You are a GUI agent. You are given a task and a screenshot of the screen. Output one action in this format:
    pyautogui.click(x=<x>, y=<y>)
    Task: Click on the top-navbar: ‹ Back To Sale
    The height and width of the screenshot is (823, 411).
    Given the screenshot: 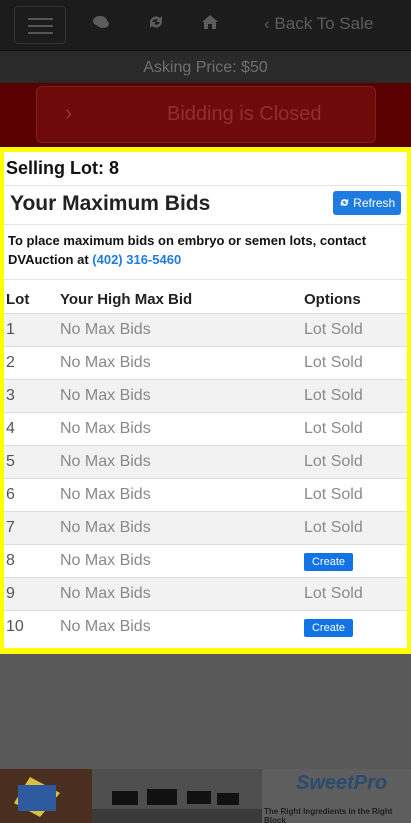 What is the action you would take?
    pyautogui.click(x=205, y=25)
    